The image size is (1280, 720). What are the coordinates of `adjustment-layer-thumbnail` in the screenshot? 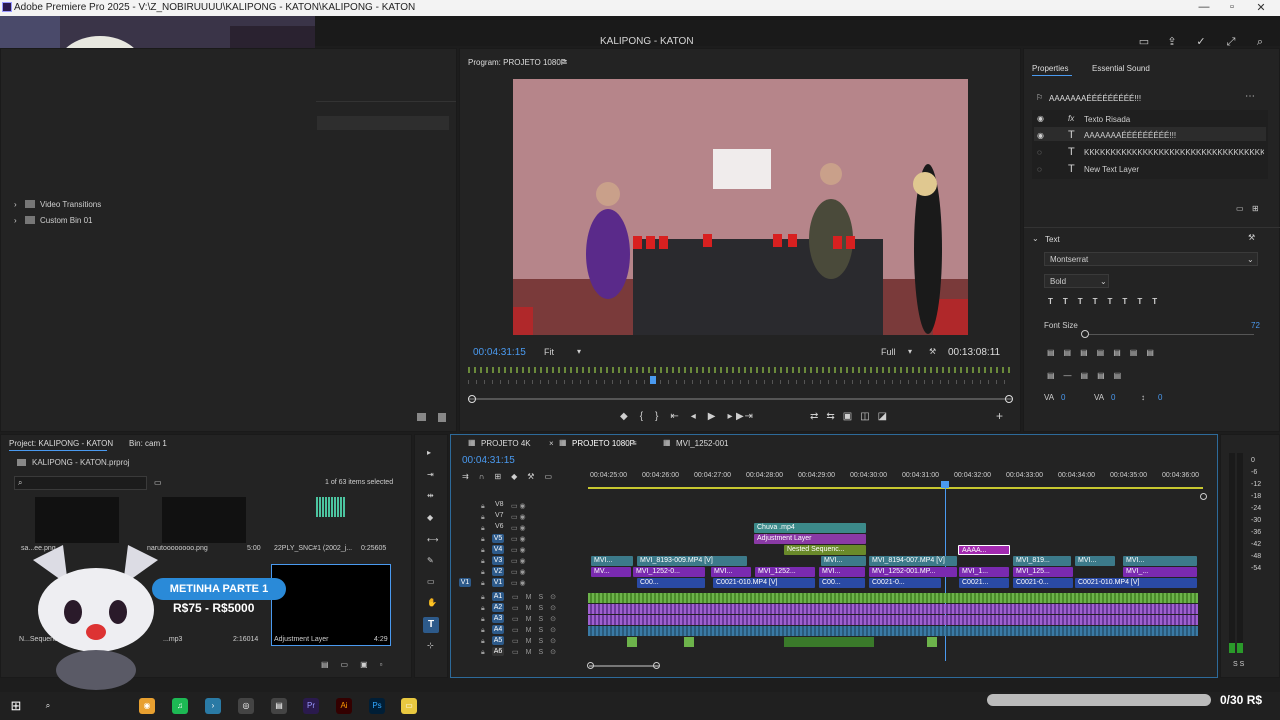 It's located at (331, 605).